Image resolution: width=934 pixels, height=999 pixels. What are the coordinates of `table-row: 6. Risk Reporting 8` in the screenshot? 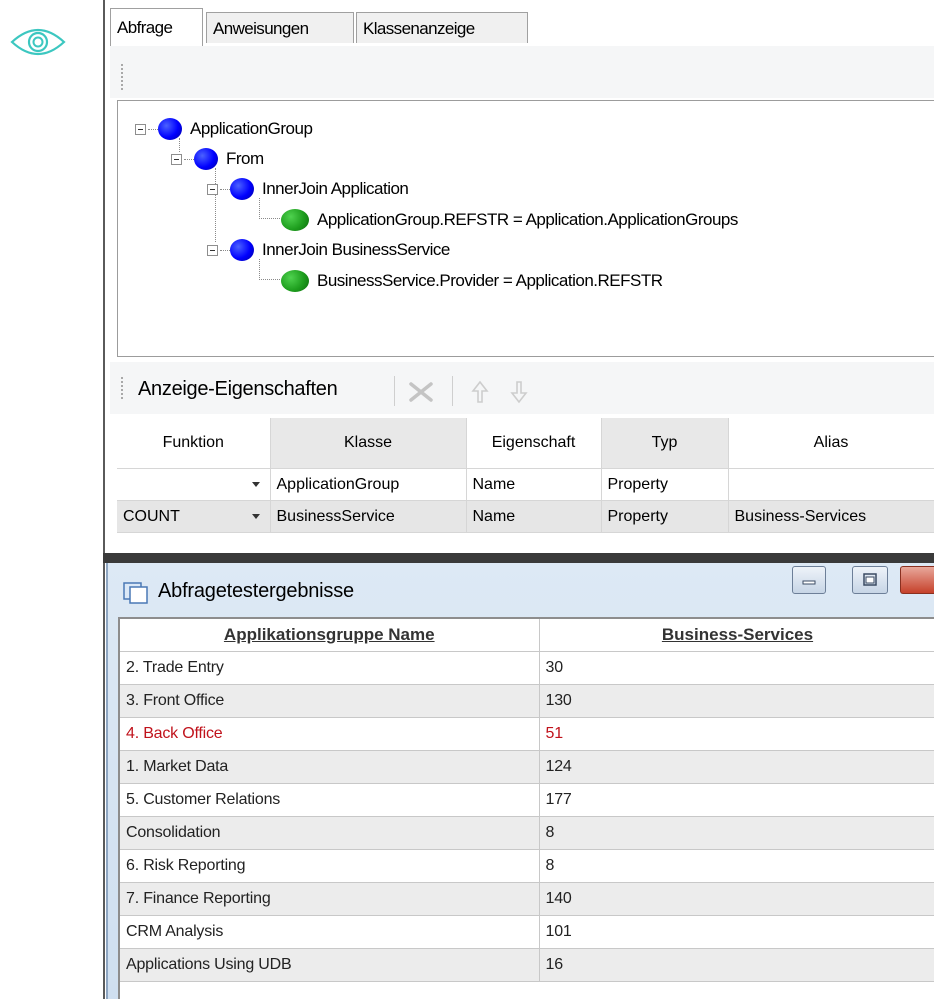 It's located at (527, 866).